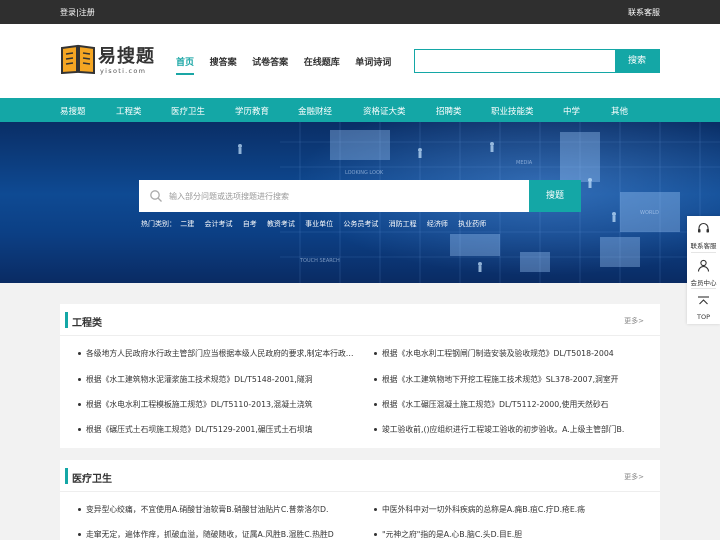 The height and width of the screenshot is (540, 720). What do you see at coordinates (77, 12) in the screenshot?
I see `login-register-link: 登录|注册` at bounding box center [77, 12].